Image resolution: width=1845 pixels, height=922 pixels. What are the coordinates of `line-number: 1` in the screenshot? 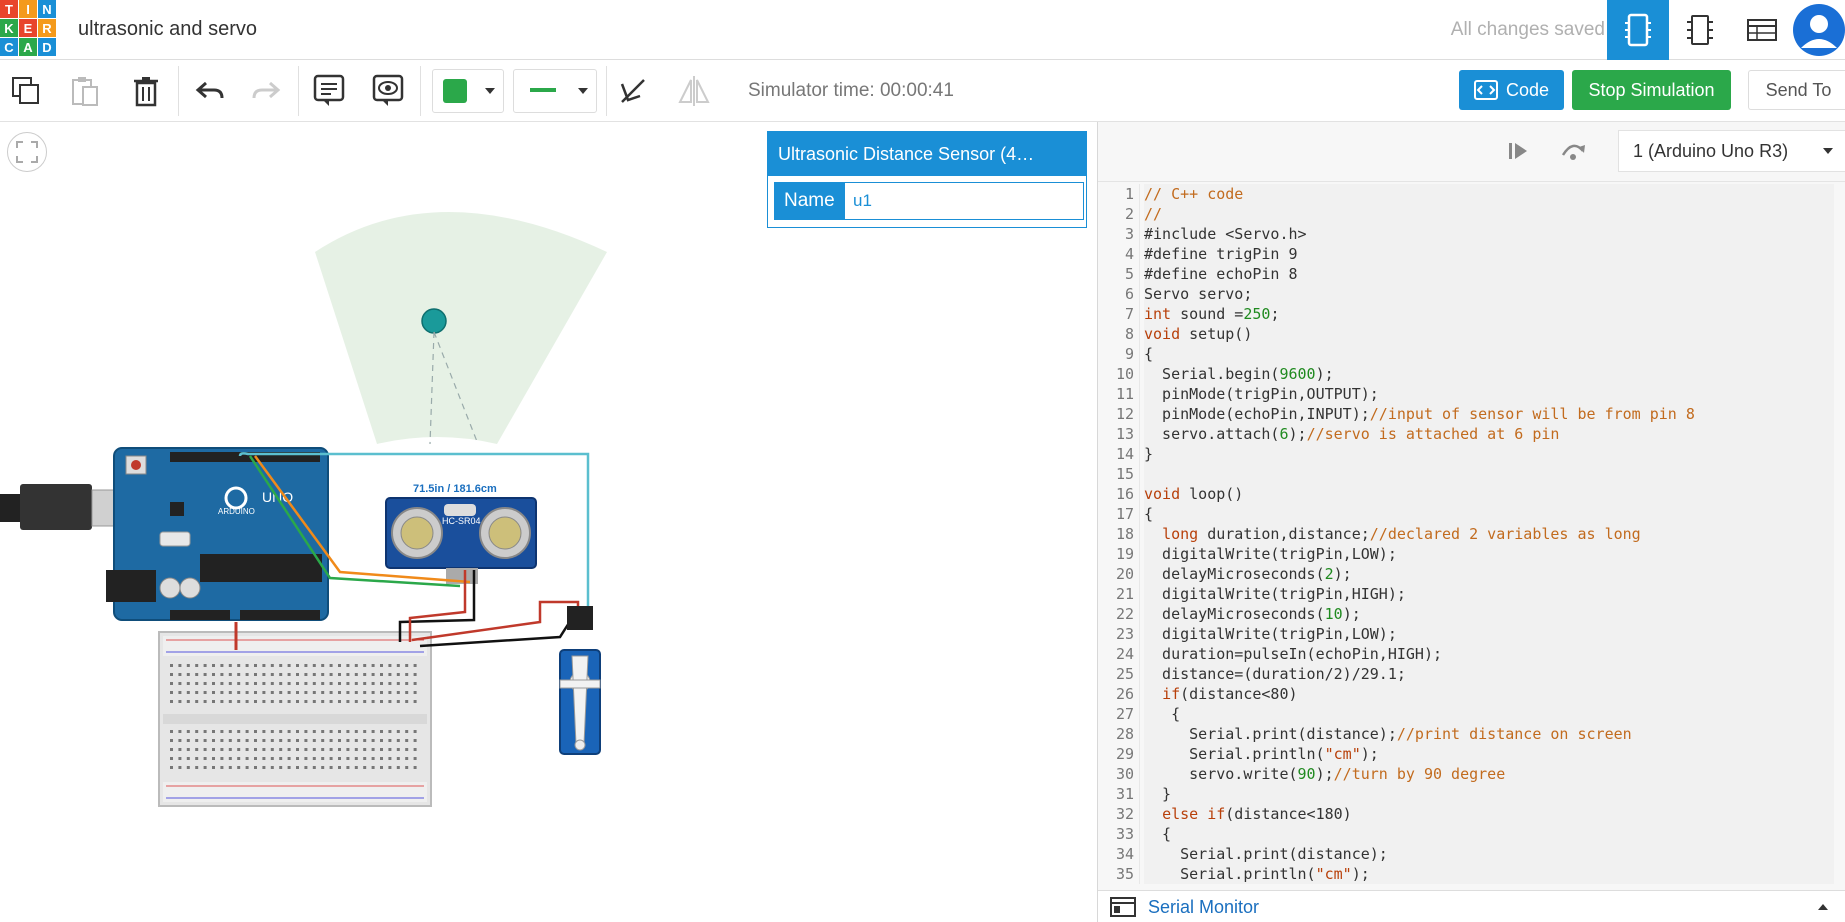 It's located at (1129, 194).